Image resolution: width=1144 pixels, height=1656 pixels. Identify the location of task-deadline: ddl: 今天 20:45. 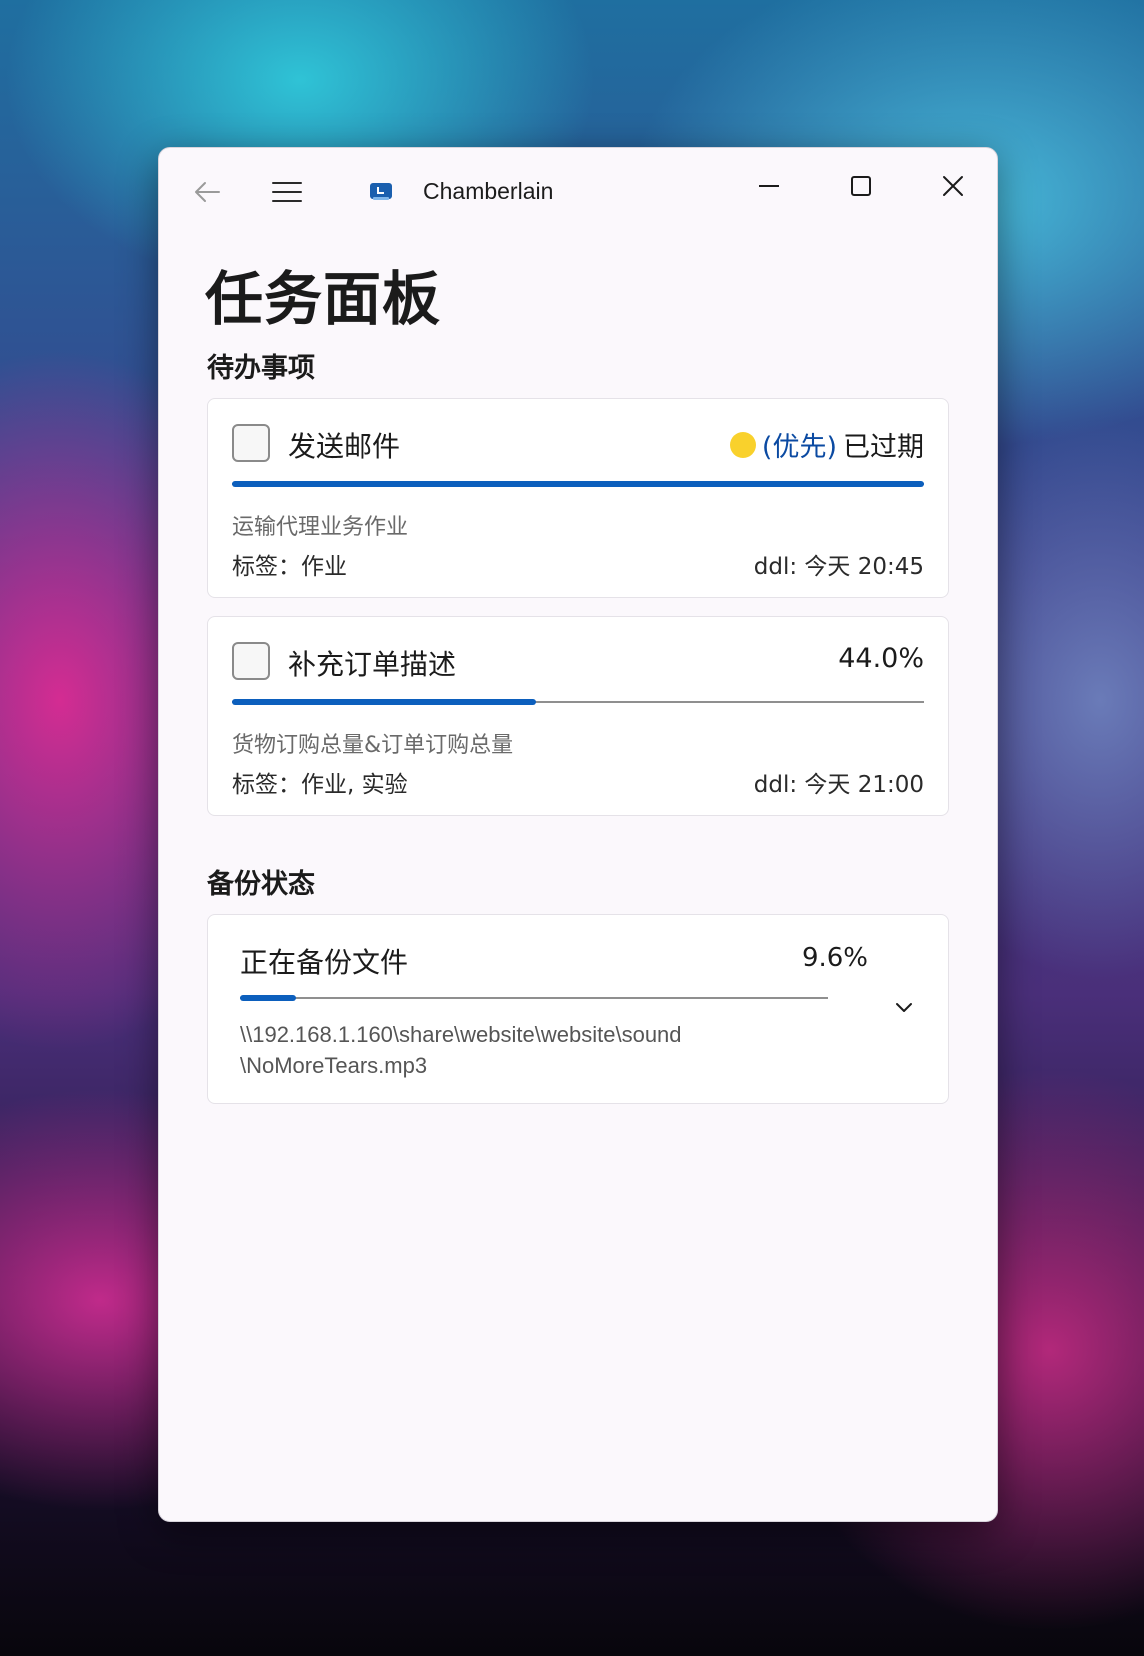
(838, 567).